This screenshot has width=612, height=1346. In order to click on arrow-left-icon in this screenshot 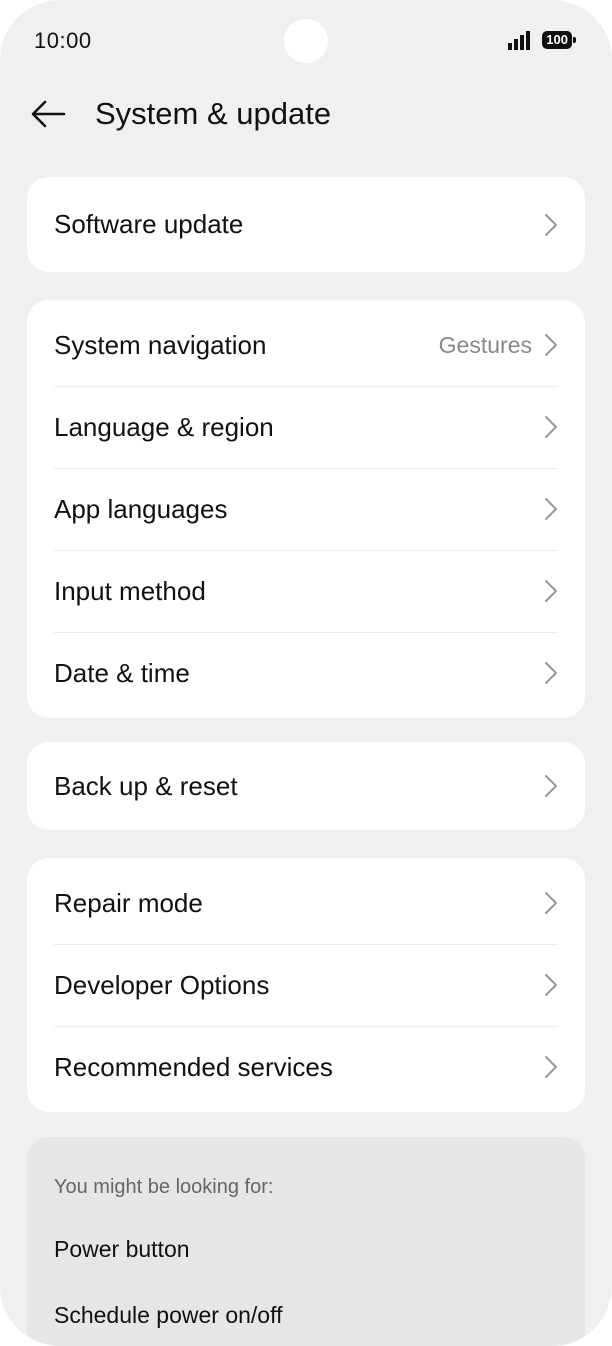, I will do `click(48, 114)`.